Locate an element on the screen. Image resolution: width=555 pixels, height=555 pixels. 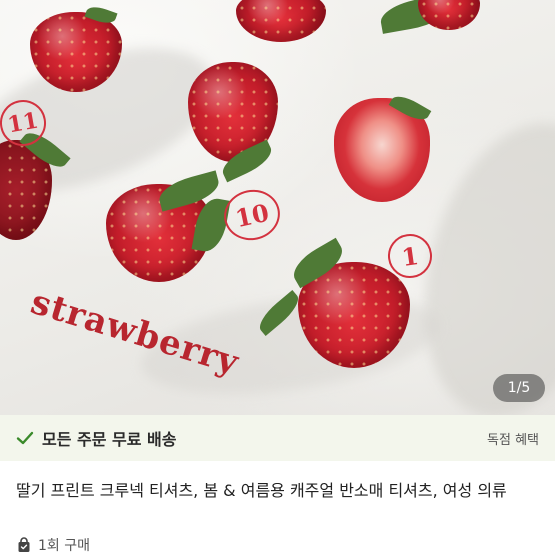
exclusive-benefit-link: 독점 혜택 is located at coordinates (513, 438).